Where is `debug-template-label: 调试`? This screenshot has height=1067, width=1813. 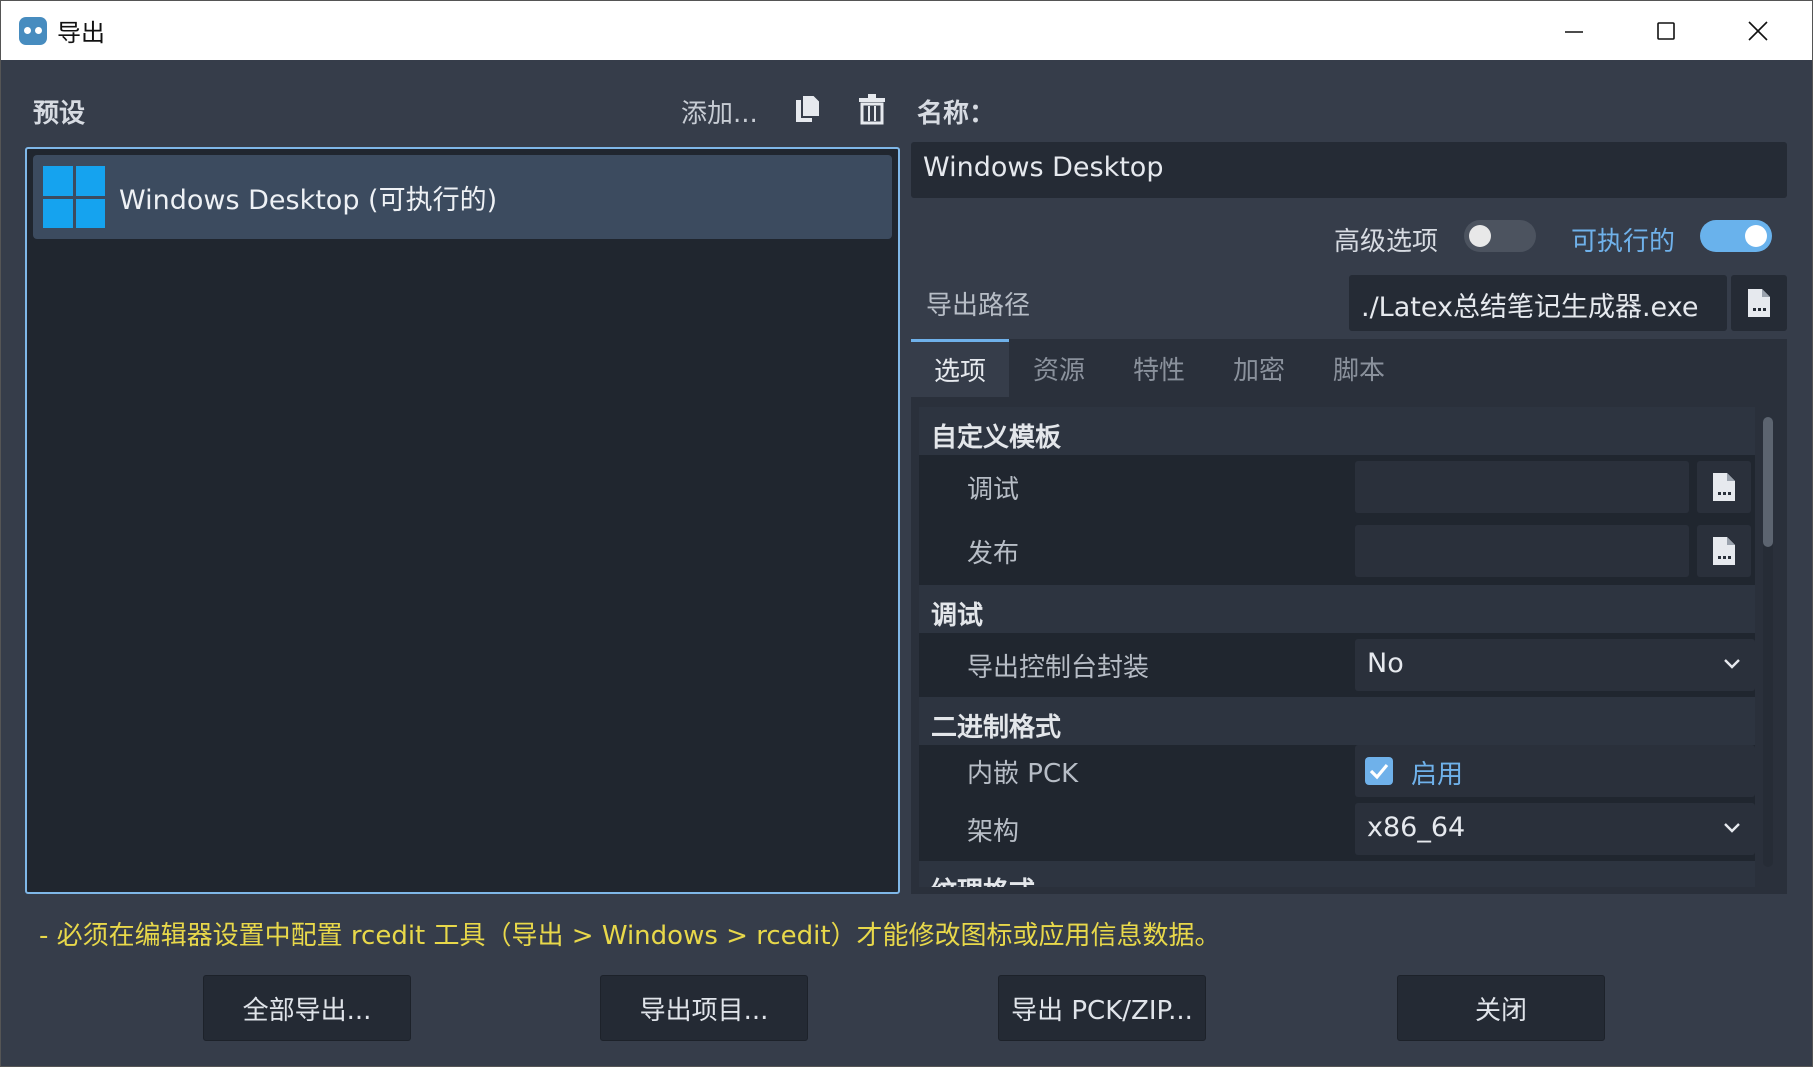
debug-template-label: 调试 is located at coordinates (993, 490).